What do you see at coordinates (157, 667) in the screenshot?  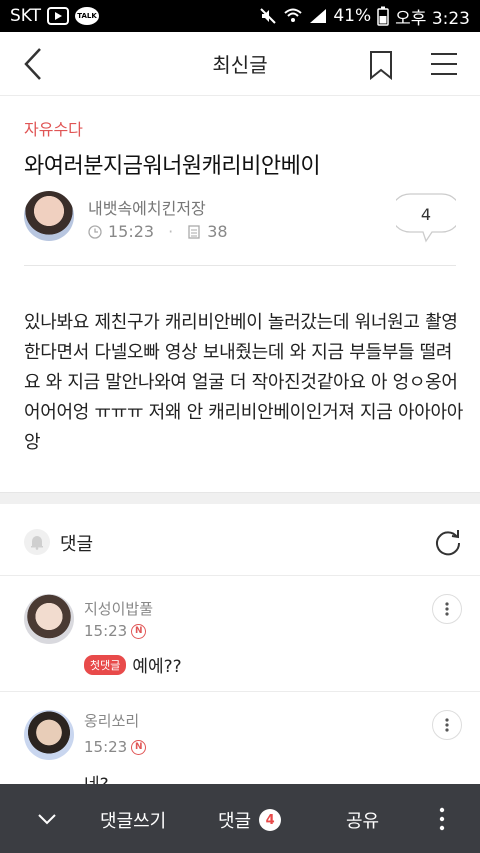 I see `comment-text: 예에??` at bounding box center [157, 667].